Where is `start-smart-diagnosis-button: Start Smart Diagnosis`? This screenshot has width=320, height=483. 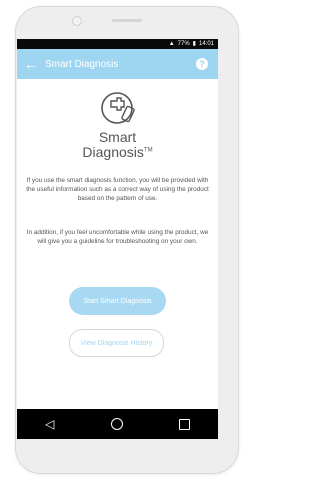
start-smart-diagnosis-button: Start Smart Diagnosis is located at coordinates (117, 301).